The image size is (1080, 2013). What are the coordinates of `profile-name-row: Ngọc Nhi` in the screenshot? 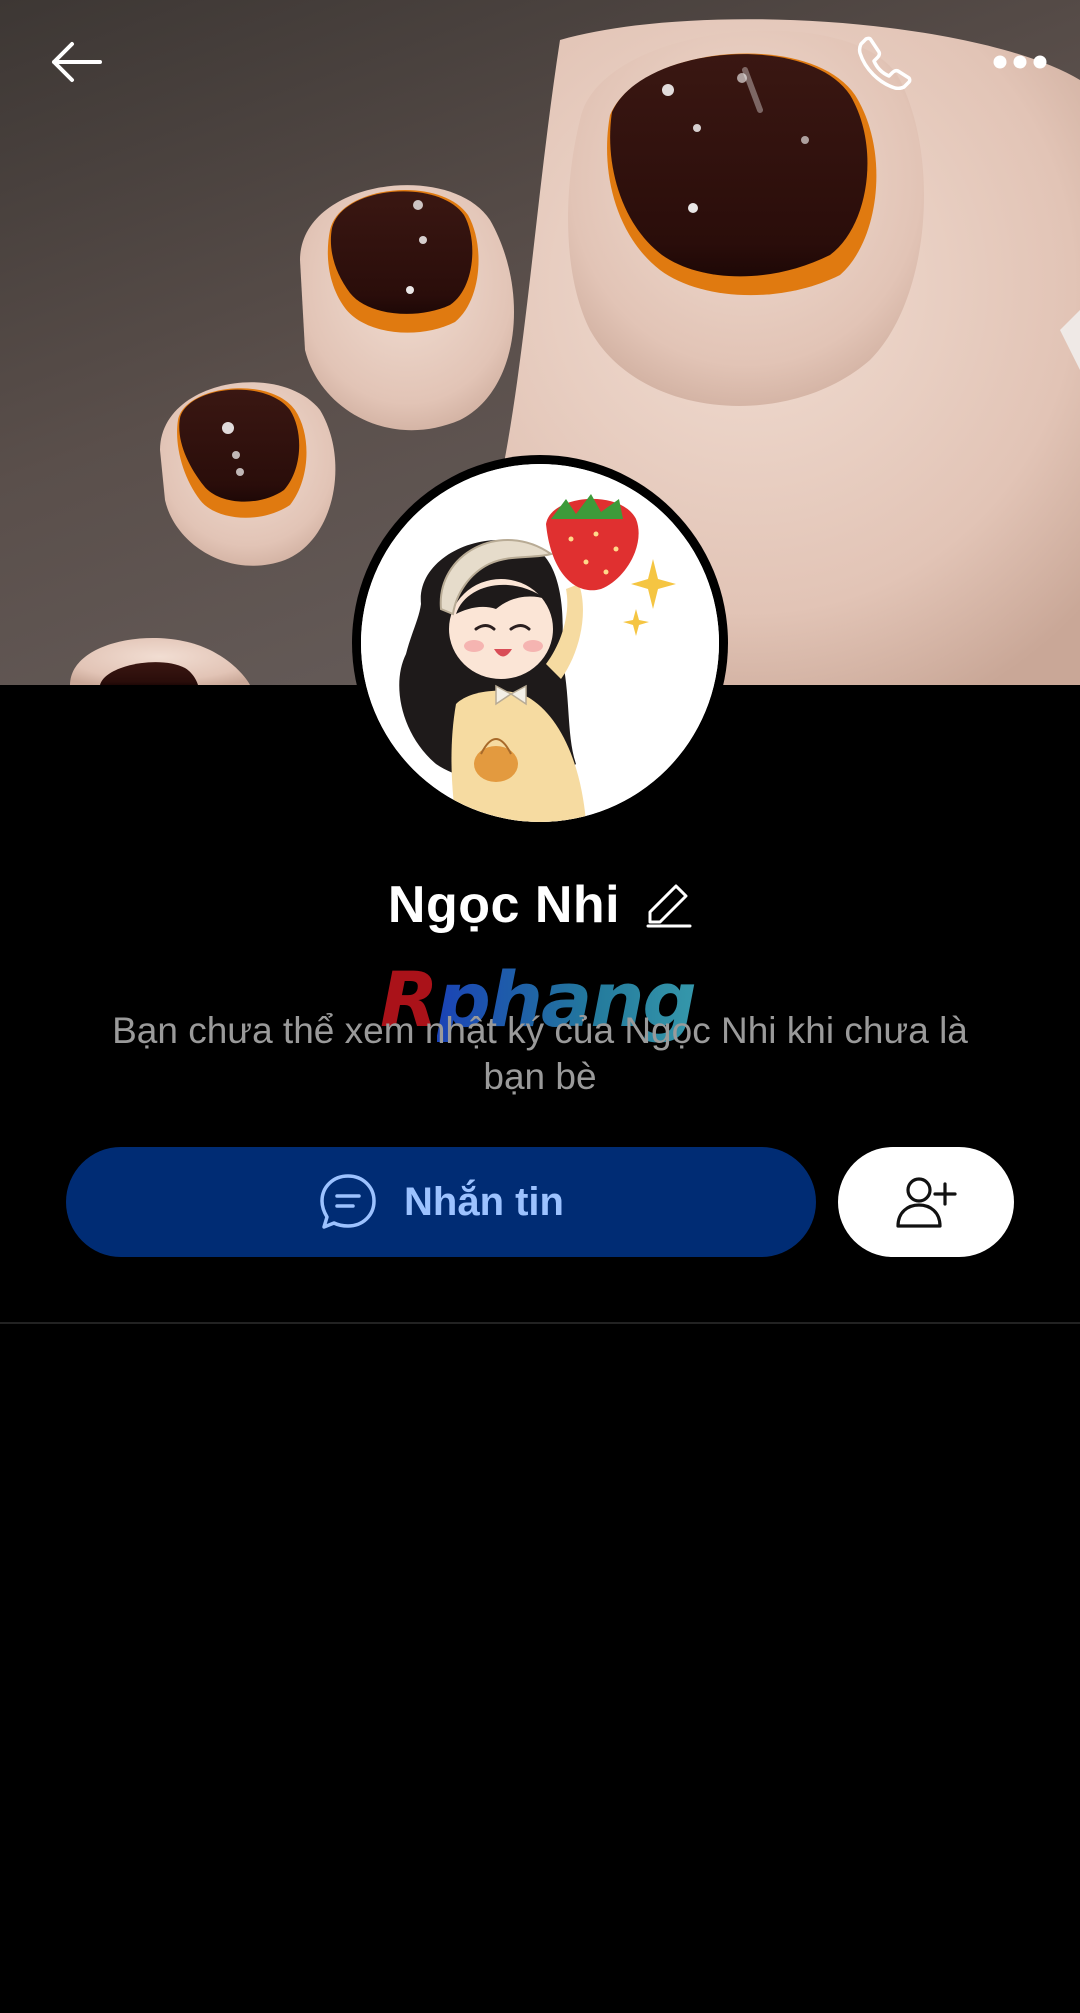 It's located at (540, 905).